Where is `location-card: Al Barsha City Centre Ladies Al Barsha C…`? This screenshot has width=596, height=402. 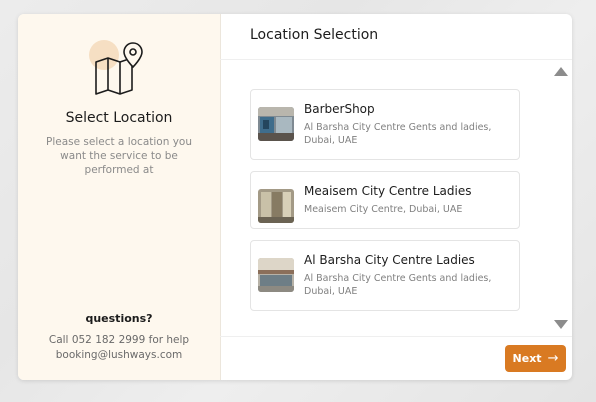
location-card: Al Barsha City Centre Ladies Al Barsha C… is located at coordinates (385, 275).